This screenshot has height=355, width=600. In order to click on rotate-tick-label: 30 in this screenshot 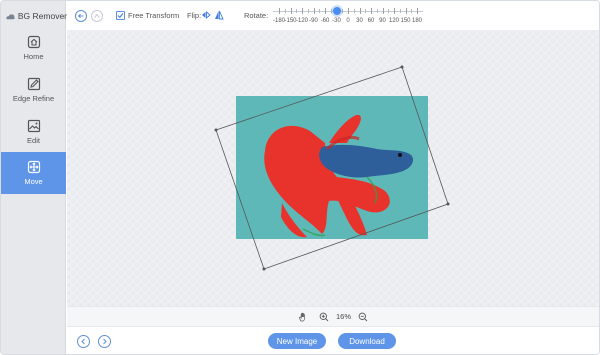, I will do `click(359, 21)`.